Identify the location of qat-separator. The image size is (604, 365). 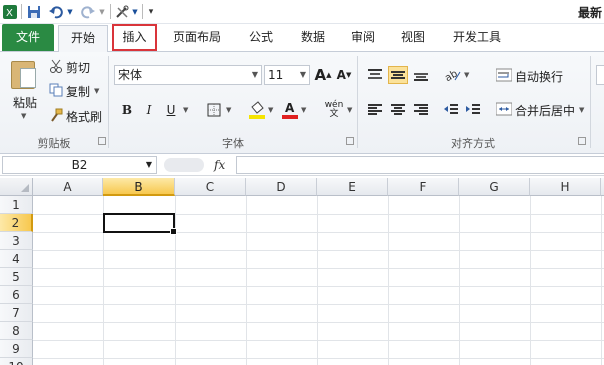
(110, 11).